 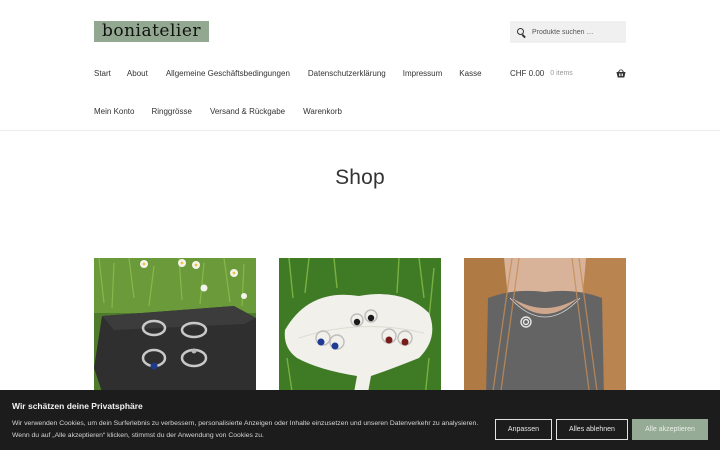 What do you see at coordinates (322, 111) in the screenshot?
I see `nav-warenkorb: Warenkorb` at bounding box center [322, 111].